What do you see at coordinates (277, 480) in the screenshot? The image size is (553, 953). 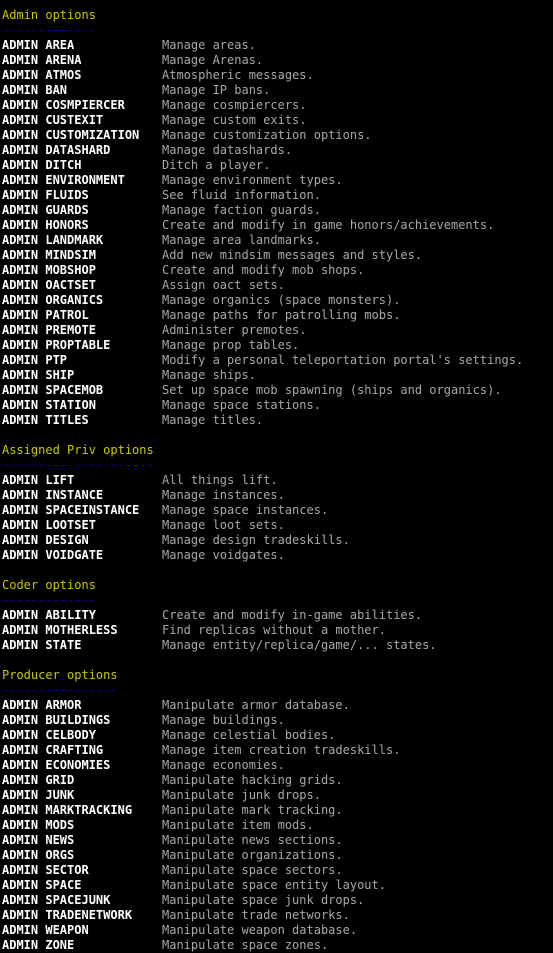 I see `command-row: ADMIN LIFT All things lift.` at bounding box center [277, 480].